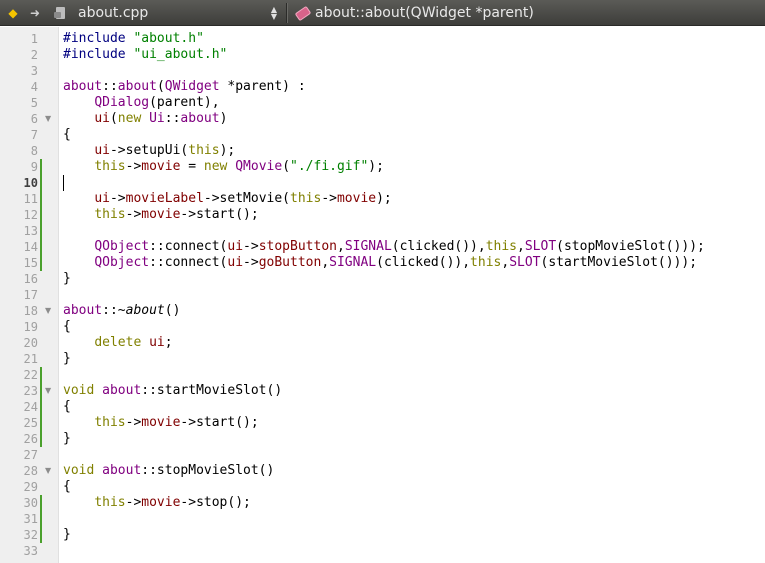 The width and height of the screenshot is (765, 563). I want to click on code-line: QDialog(parent),, so click(141, 103).